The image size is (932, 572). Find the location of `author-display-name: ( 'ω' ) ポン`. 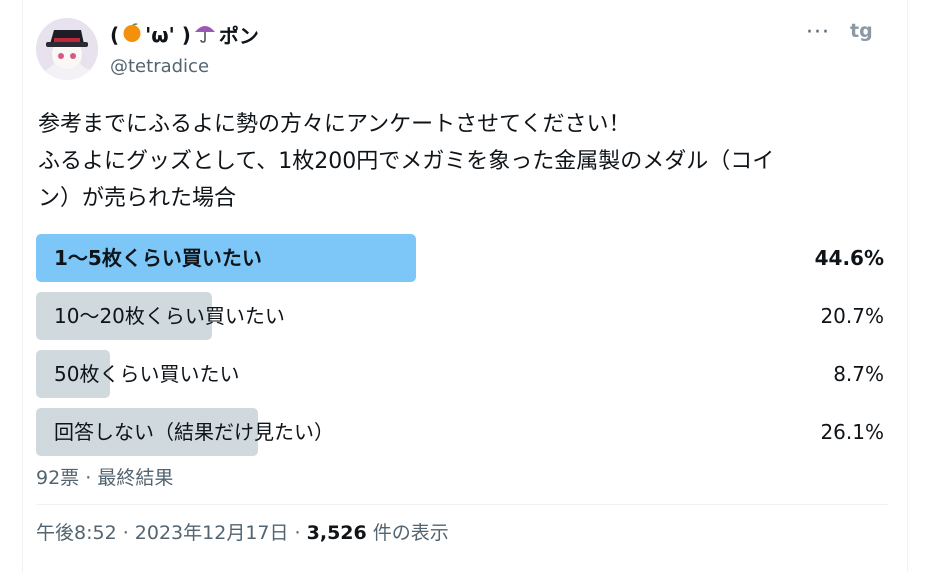

author-display-name: ( 'ω' ) ポン is located at coordinates (184, 34).